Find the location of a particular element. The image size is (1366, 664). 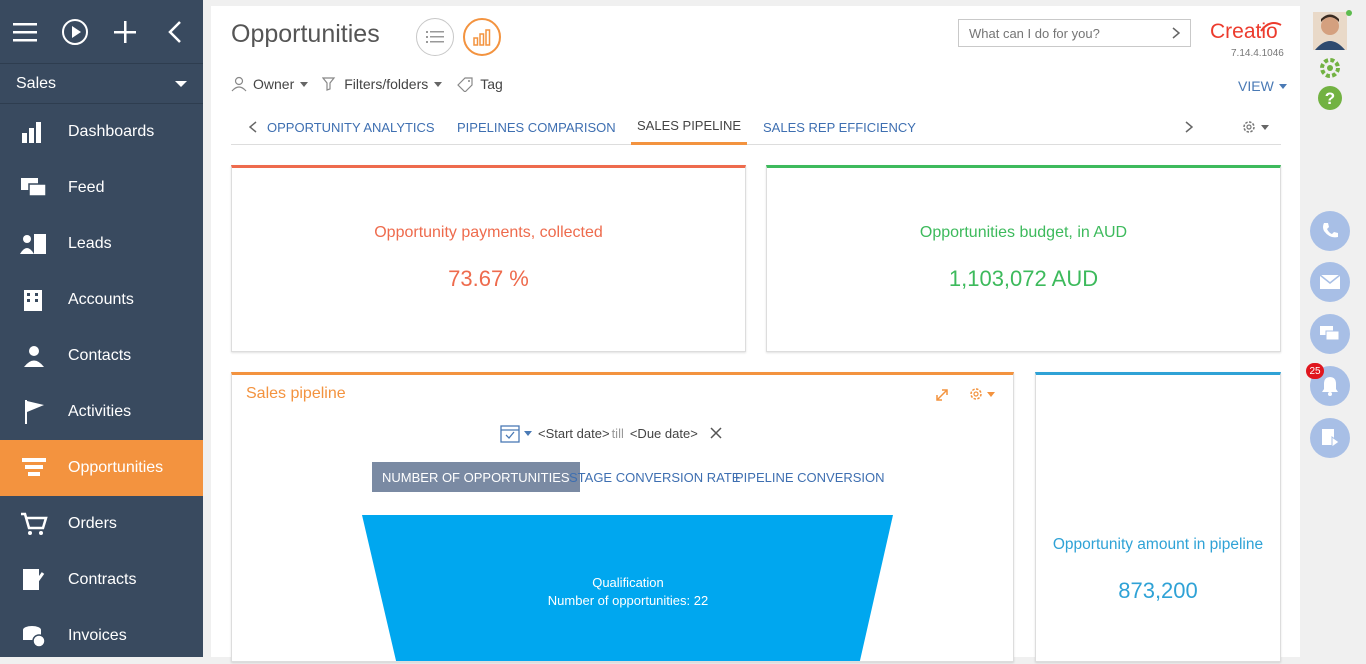

list-view-button is located at coordinates (435, 37).